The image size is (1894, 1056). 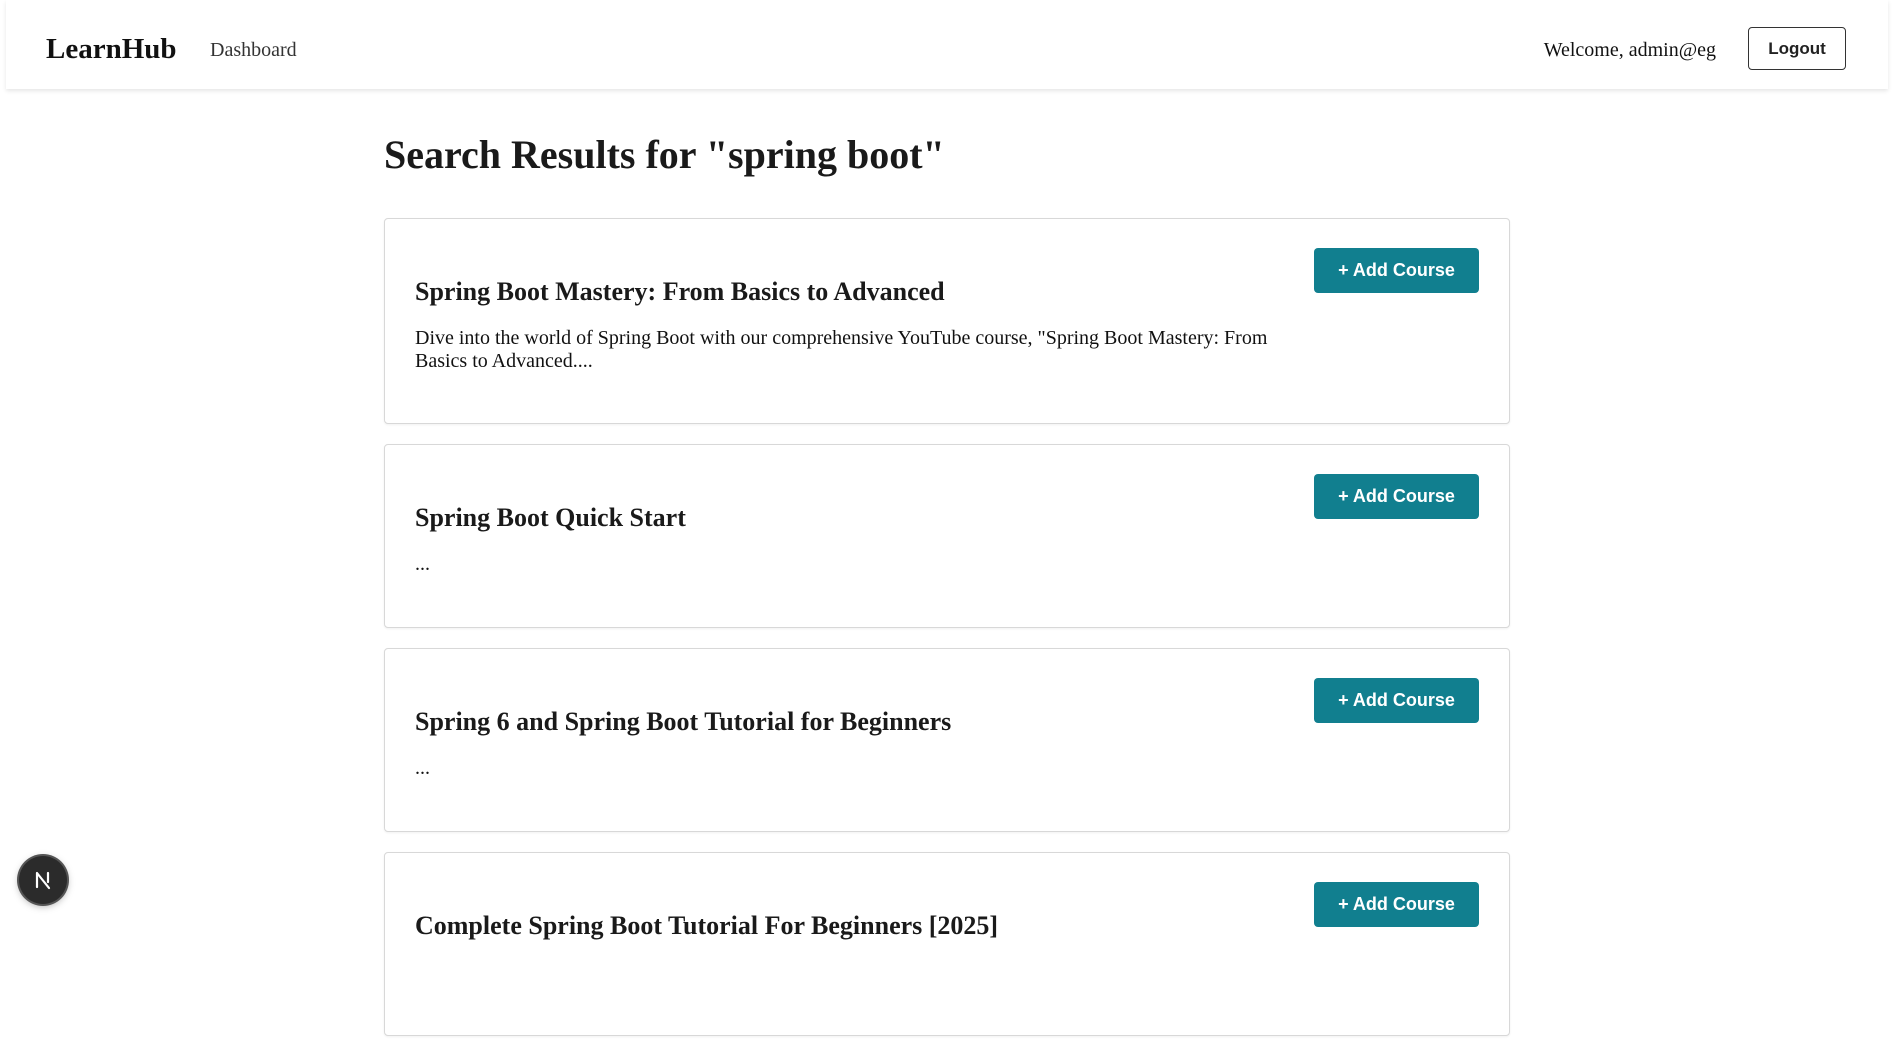 I want to click on nextjs-n-icon, so click(x=43, y=880).